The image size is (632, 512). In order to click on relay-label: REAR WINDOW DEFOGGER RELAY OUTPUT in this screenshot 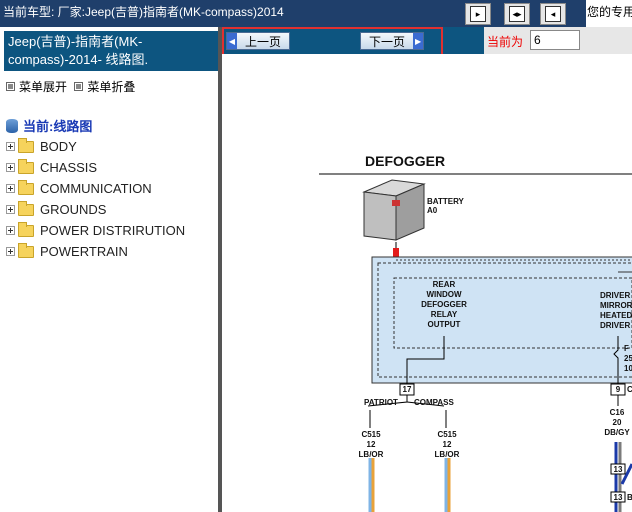, I will do `click(444, 304)`.